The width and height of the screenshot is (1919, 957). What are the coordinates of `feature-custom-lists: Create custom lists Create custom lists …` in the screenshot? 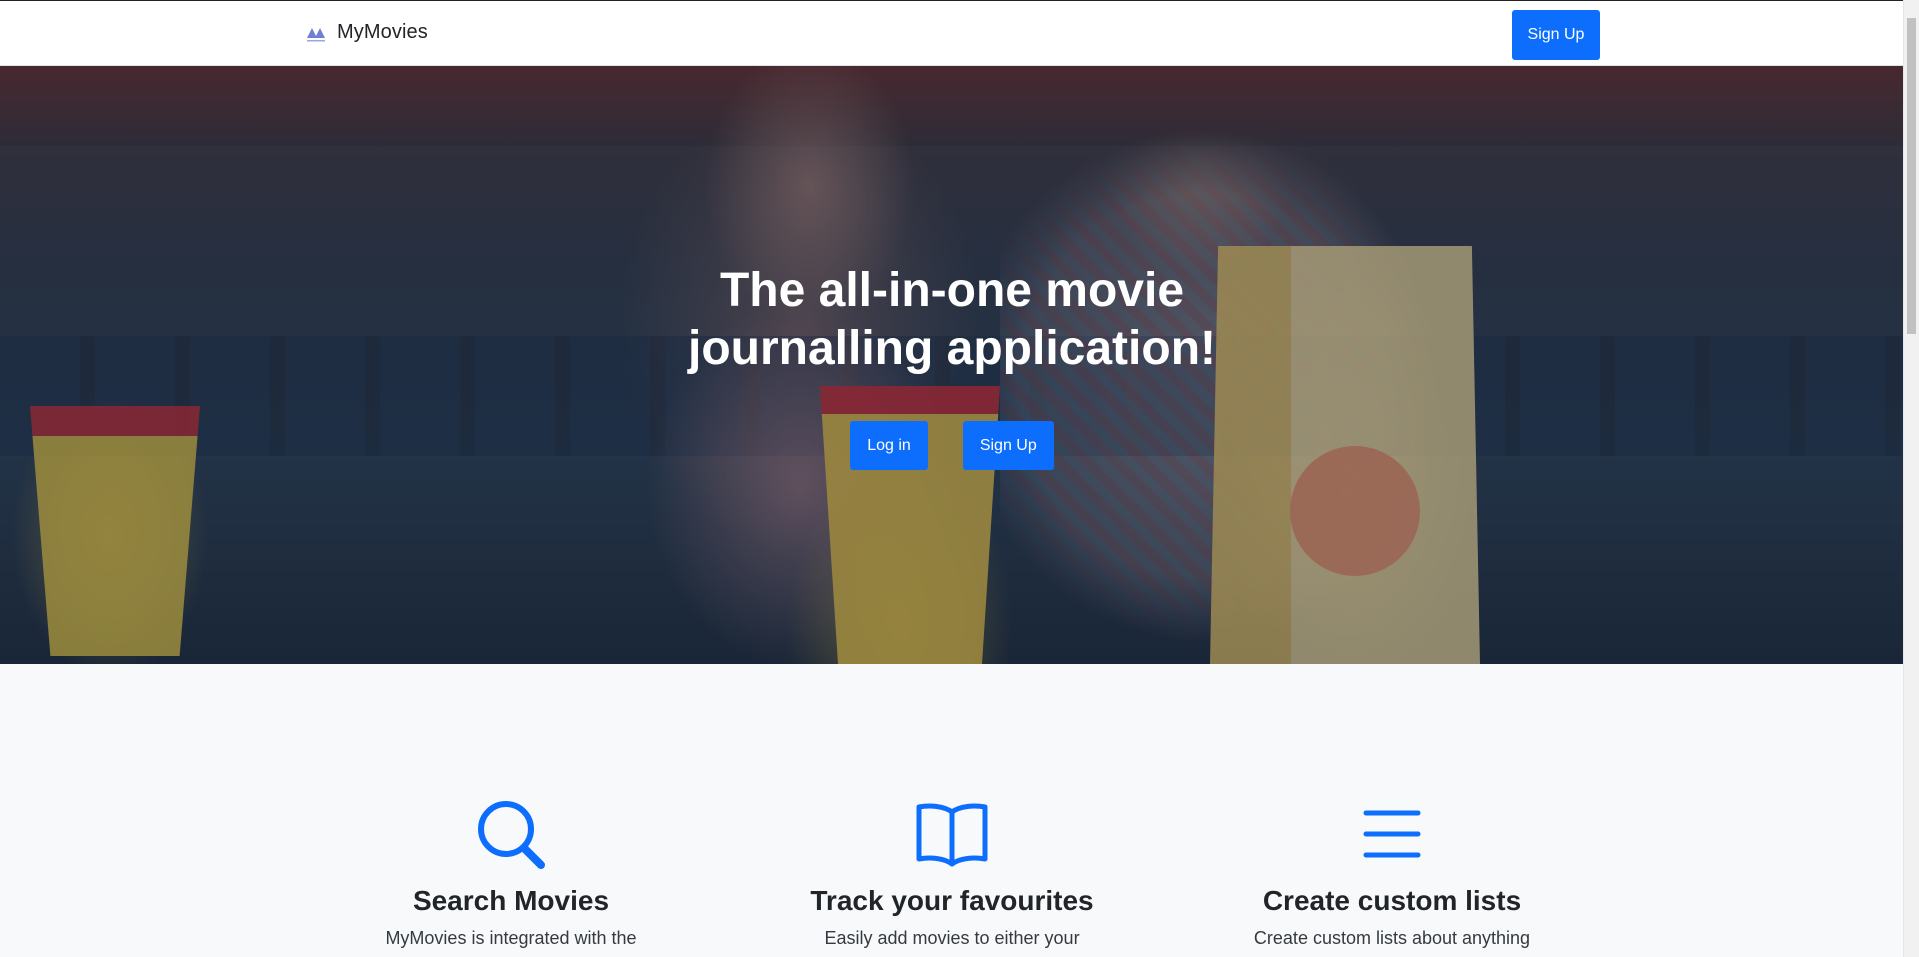 It's located at (1392, 873).